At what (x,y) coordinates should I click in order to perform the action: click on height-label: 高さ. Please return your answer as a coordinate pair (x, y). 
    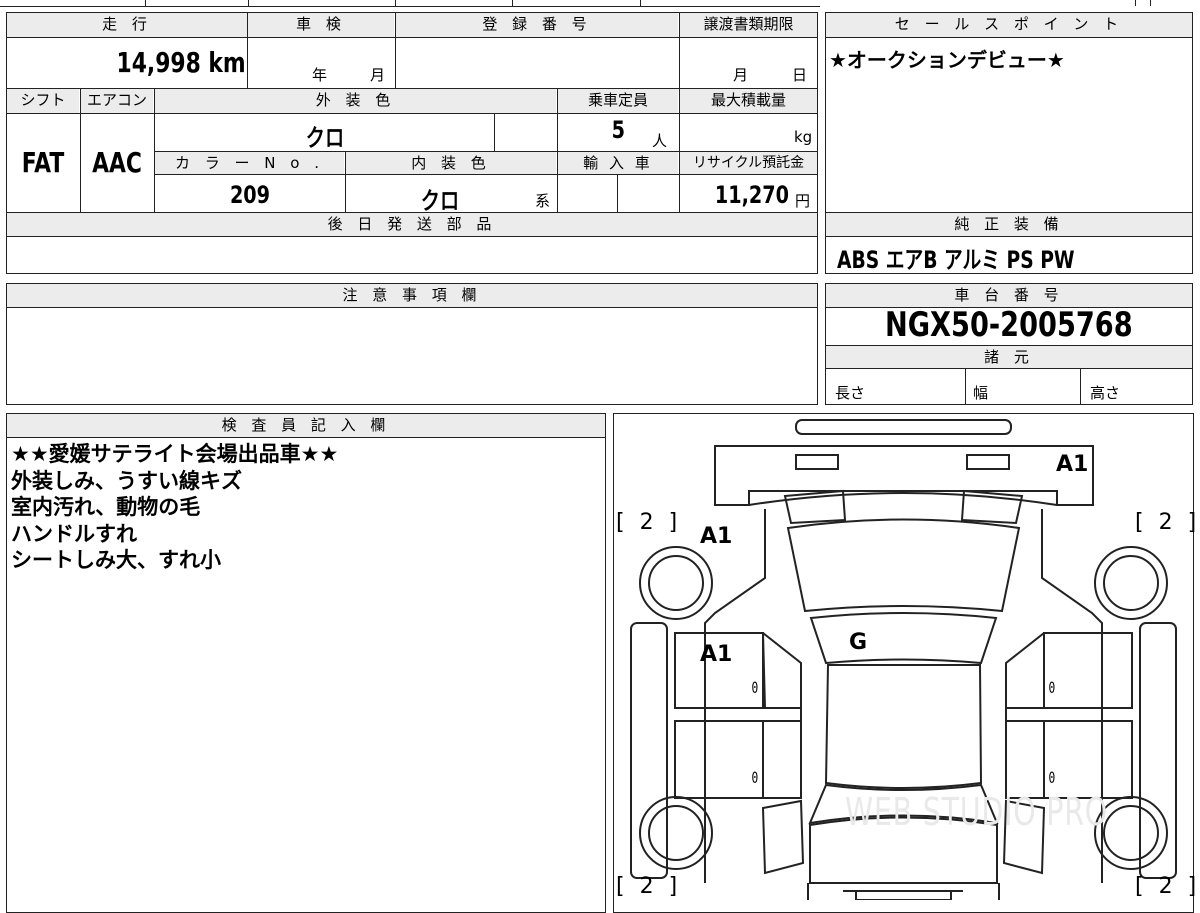
    Looking at the image, I should click on (1105, 393).